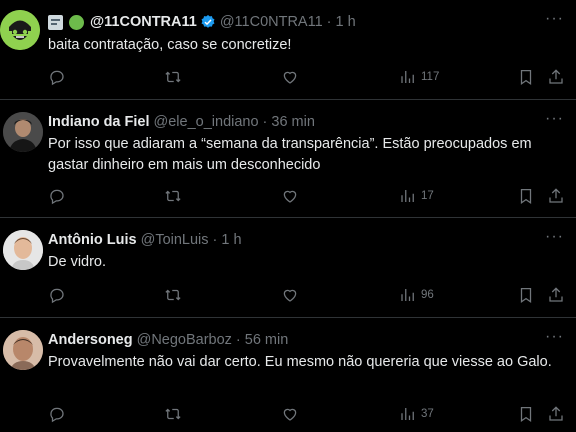 Image resolution: width=576 pixels, height=432 pixels. Describe the element at coordinates (55, 22) in the screenshot. I see `card-icon` at that location.